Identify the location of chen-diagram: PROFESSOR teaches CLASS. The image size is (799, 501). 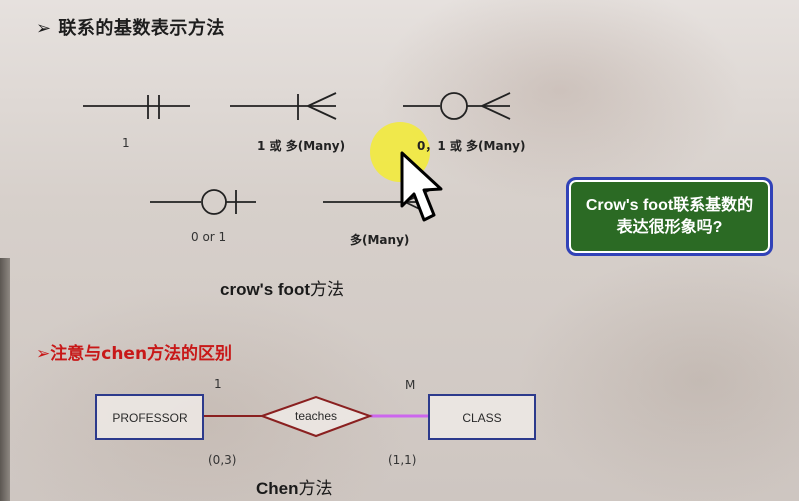
(315, 417).